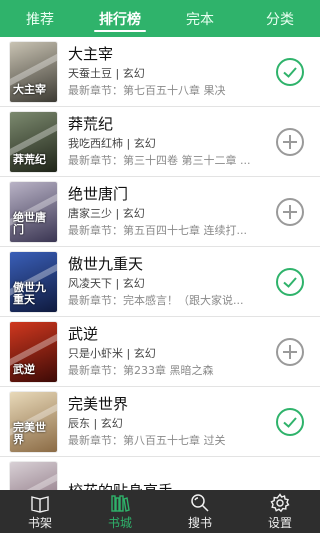 This screenshot has height=533, width=320. I want to click on book-title: 武逆, so click(172, 334).